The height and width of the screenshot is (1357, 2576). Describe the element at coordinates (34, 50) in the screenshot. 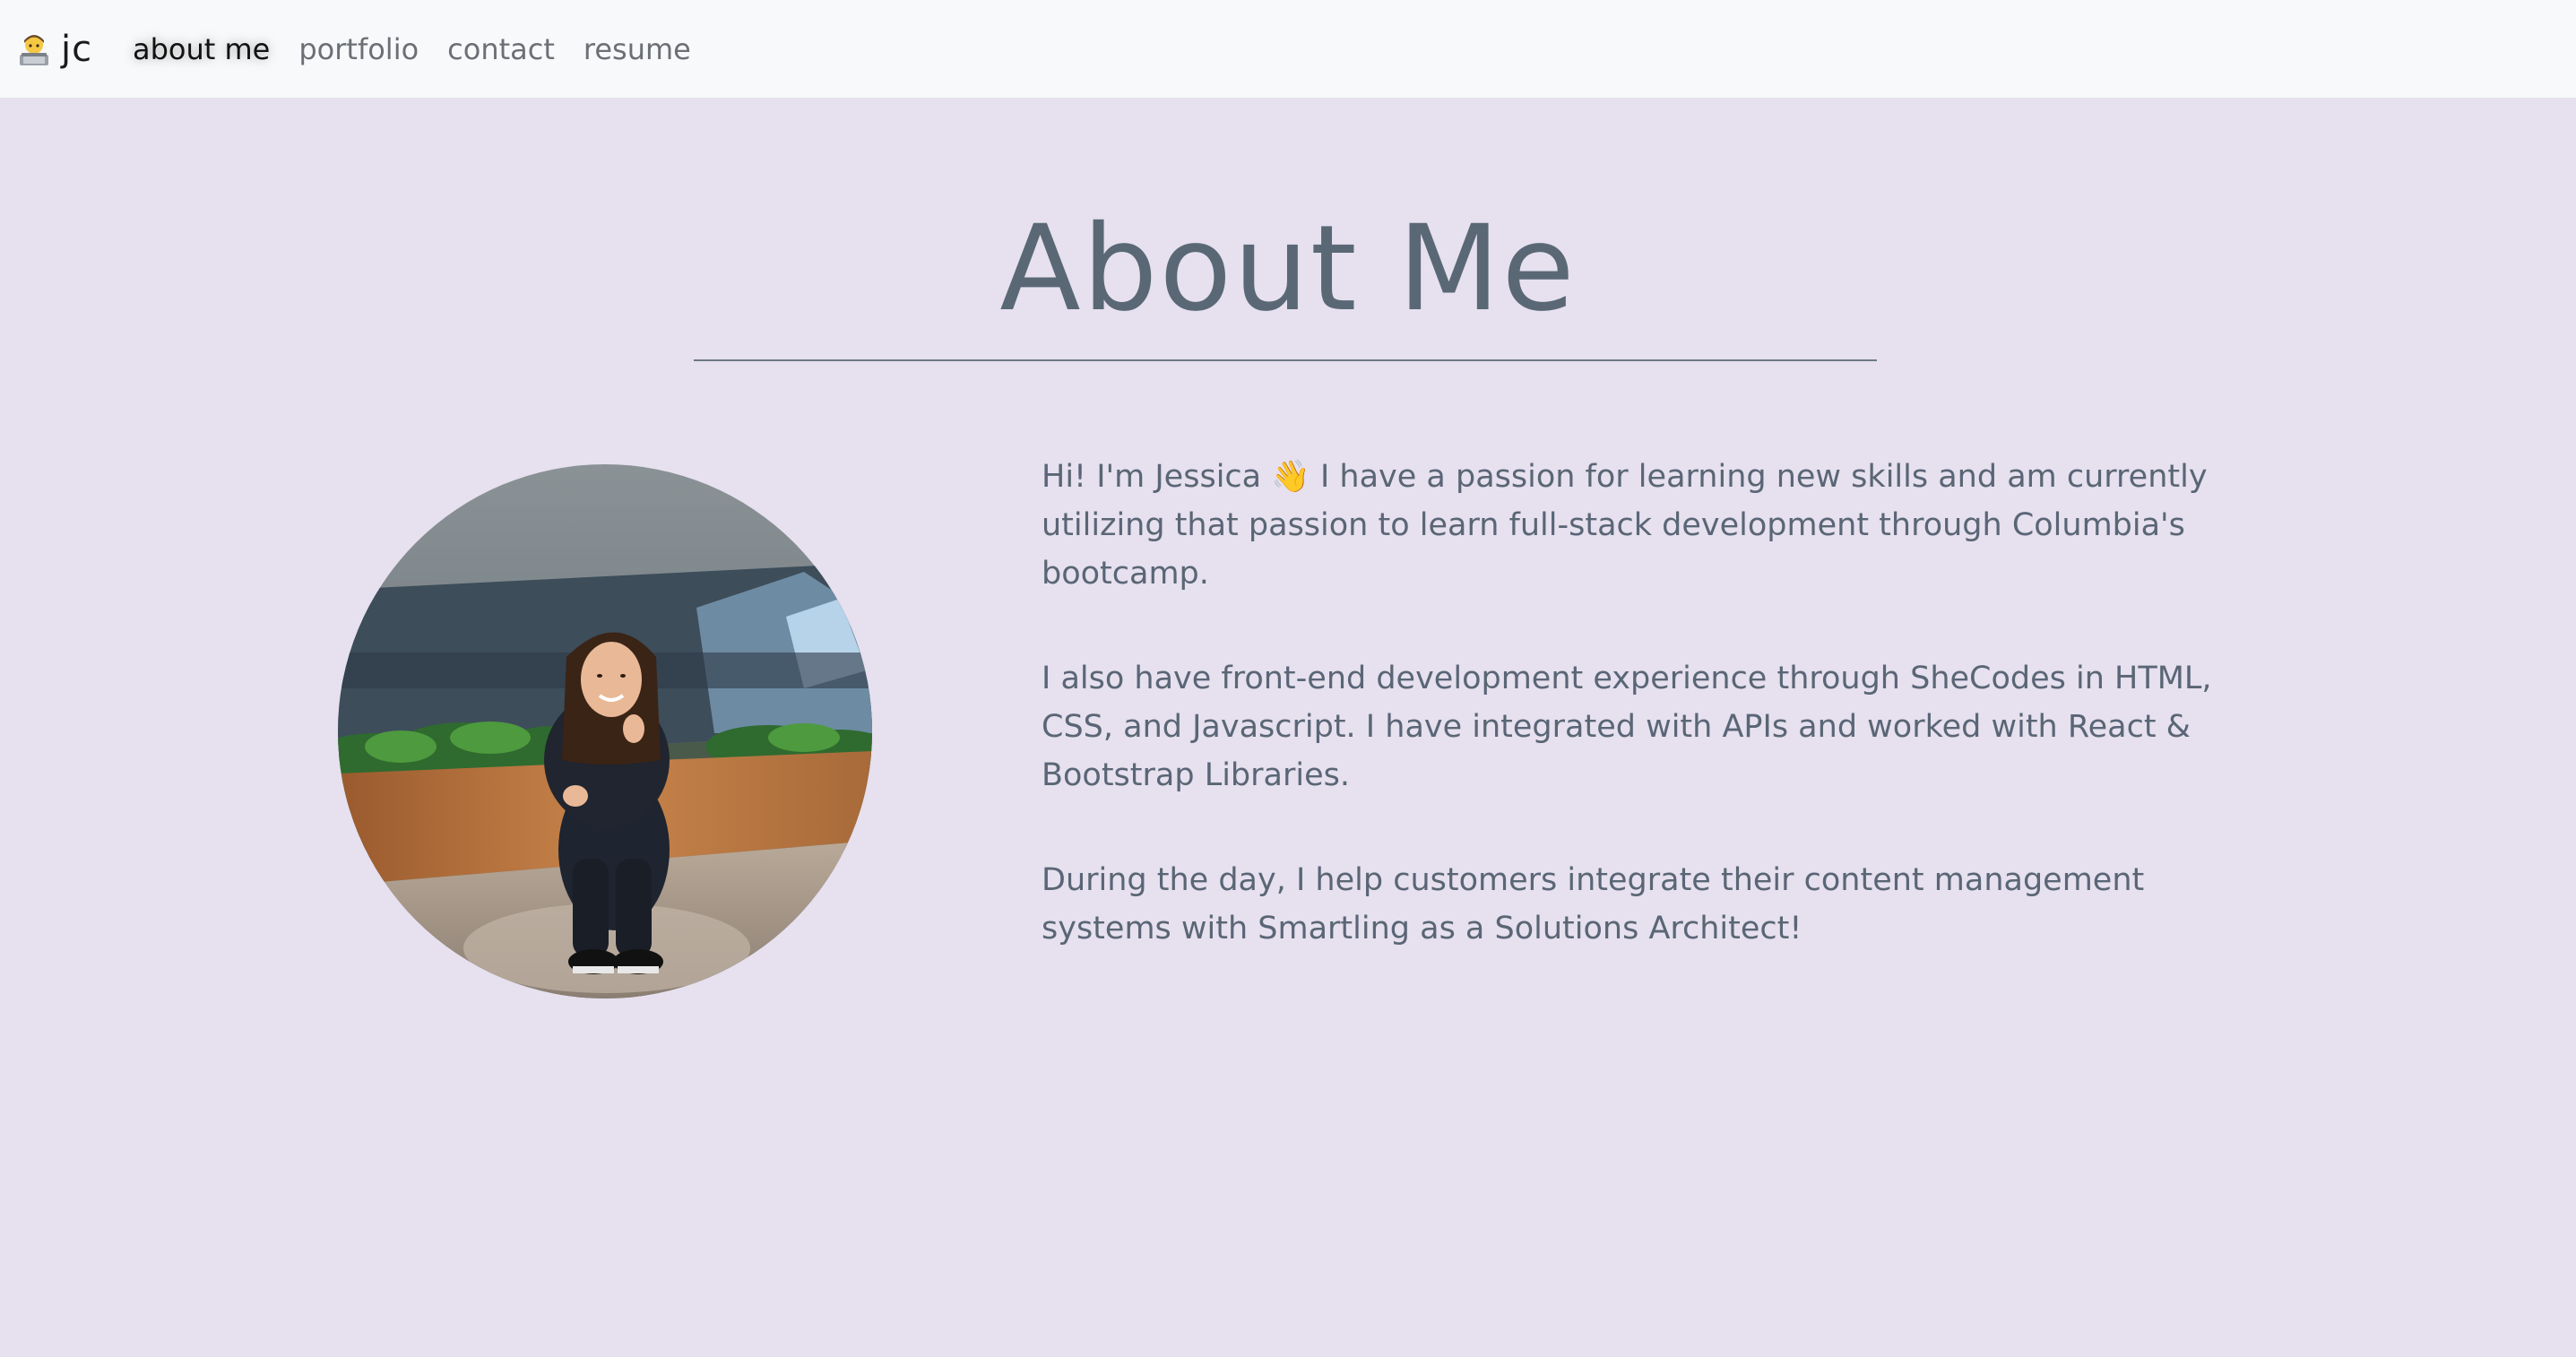

I see `technologist-emoji-icon` at that location.